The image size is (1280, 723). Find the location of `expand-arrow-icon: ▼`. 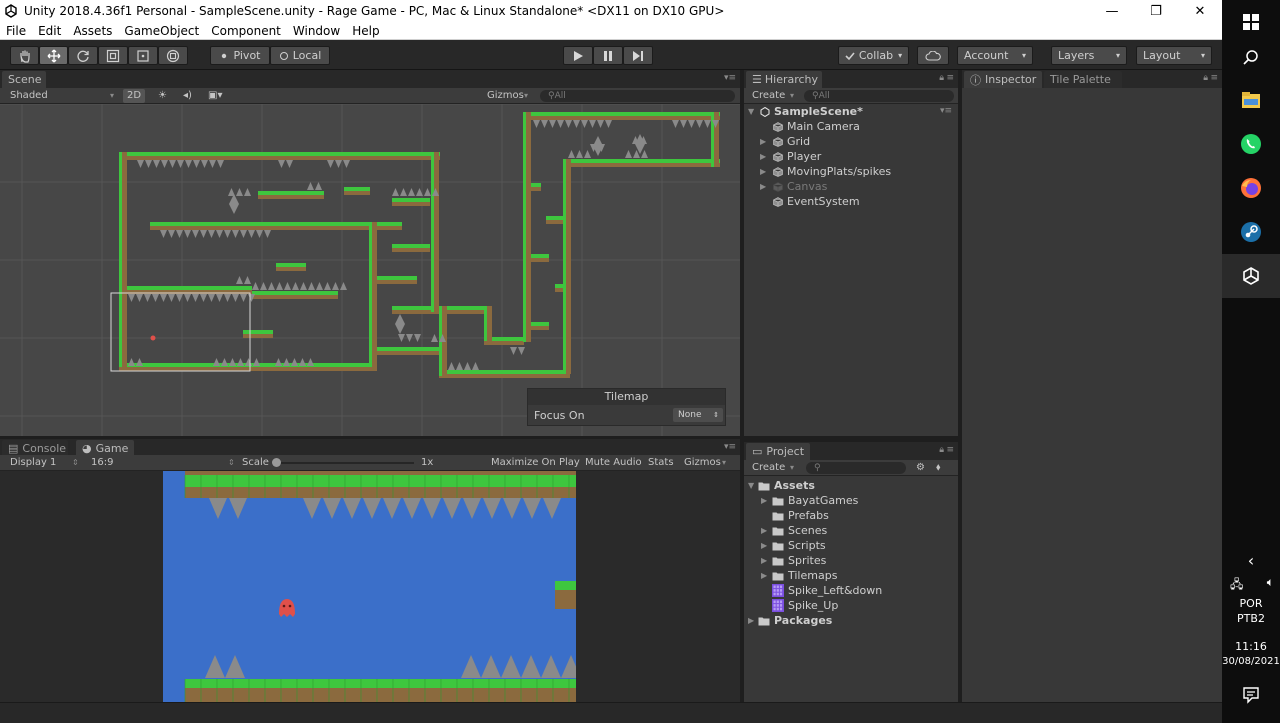

expand-arrow-icon: ▼ is located at coordinates (751, 111).